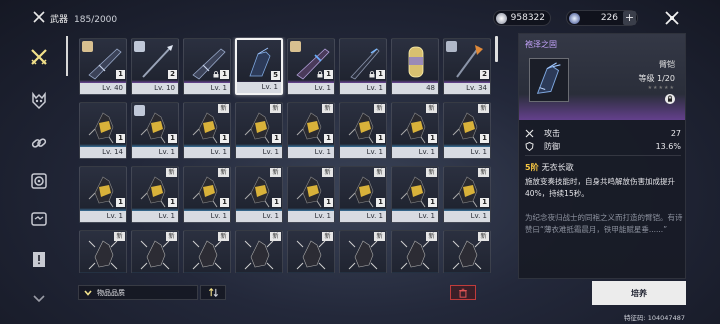 This screenshot has height=324, width=720. Describe the element at coordinates (138, 292) in the screenshot. I see `sort-dropdown: 物品品质` at that location.